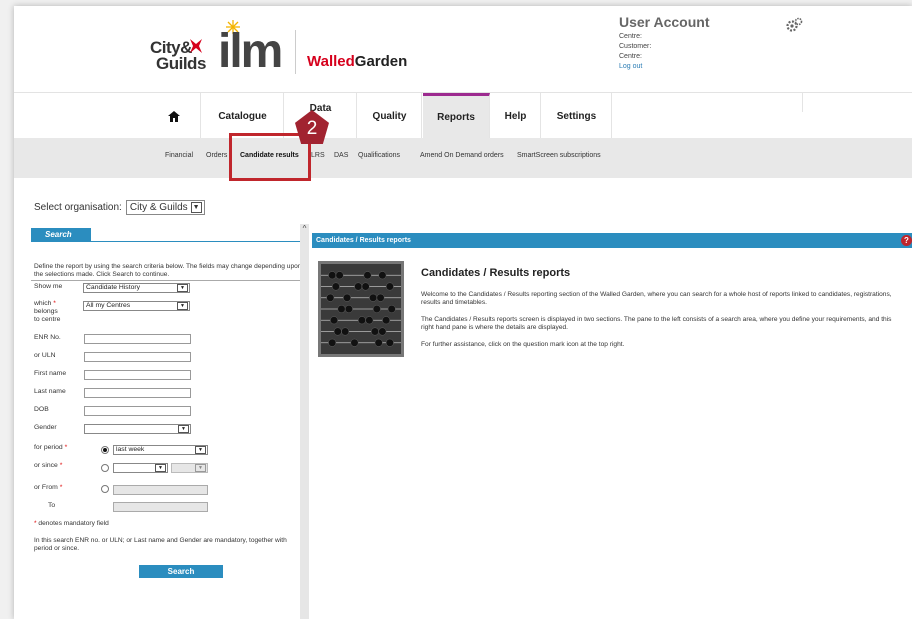 The image size is (912, 619). I want to click on ilm-logo: ilm, so click(253, 49).